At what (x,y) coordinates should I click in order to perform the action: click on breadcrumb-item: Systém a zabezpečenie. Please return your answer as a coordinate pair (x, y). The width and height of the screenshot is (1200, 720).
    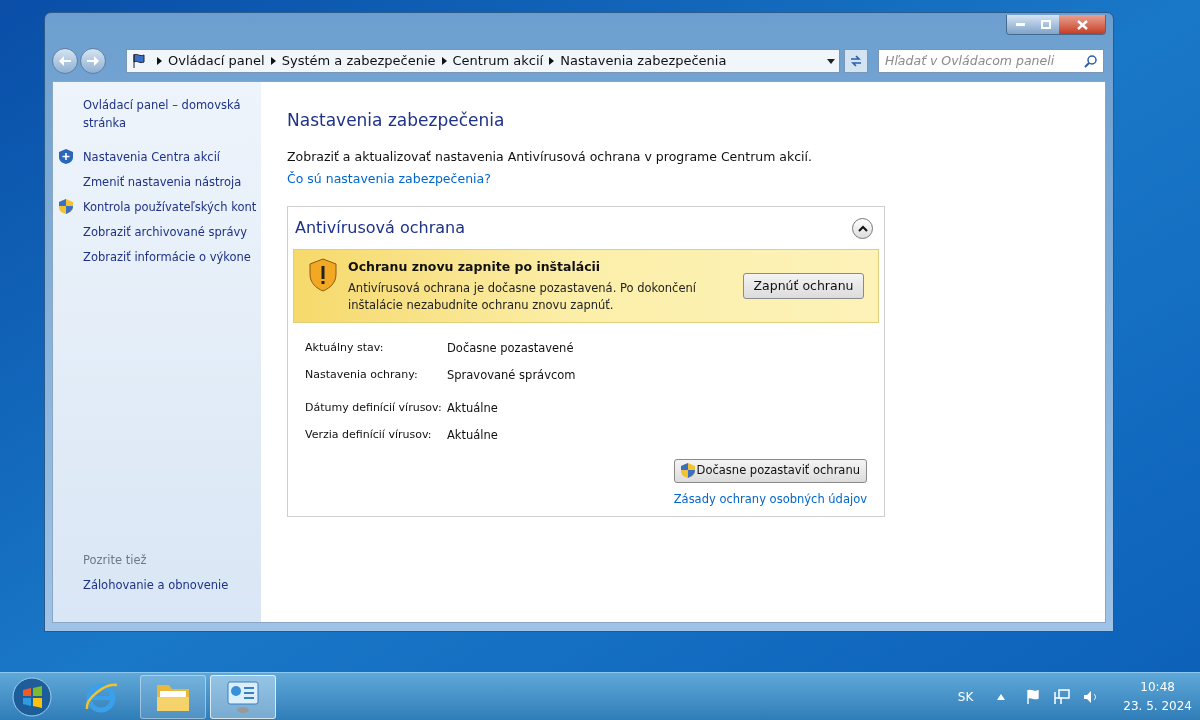
    Looking at the image, I should click on (358, 61).